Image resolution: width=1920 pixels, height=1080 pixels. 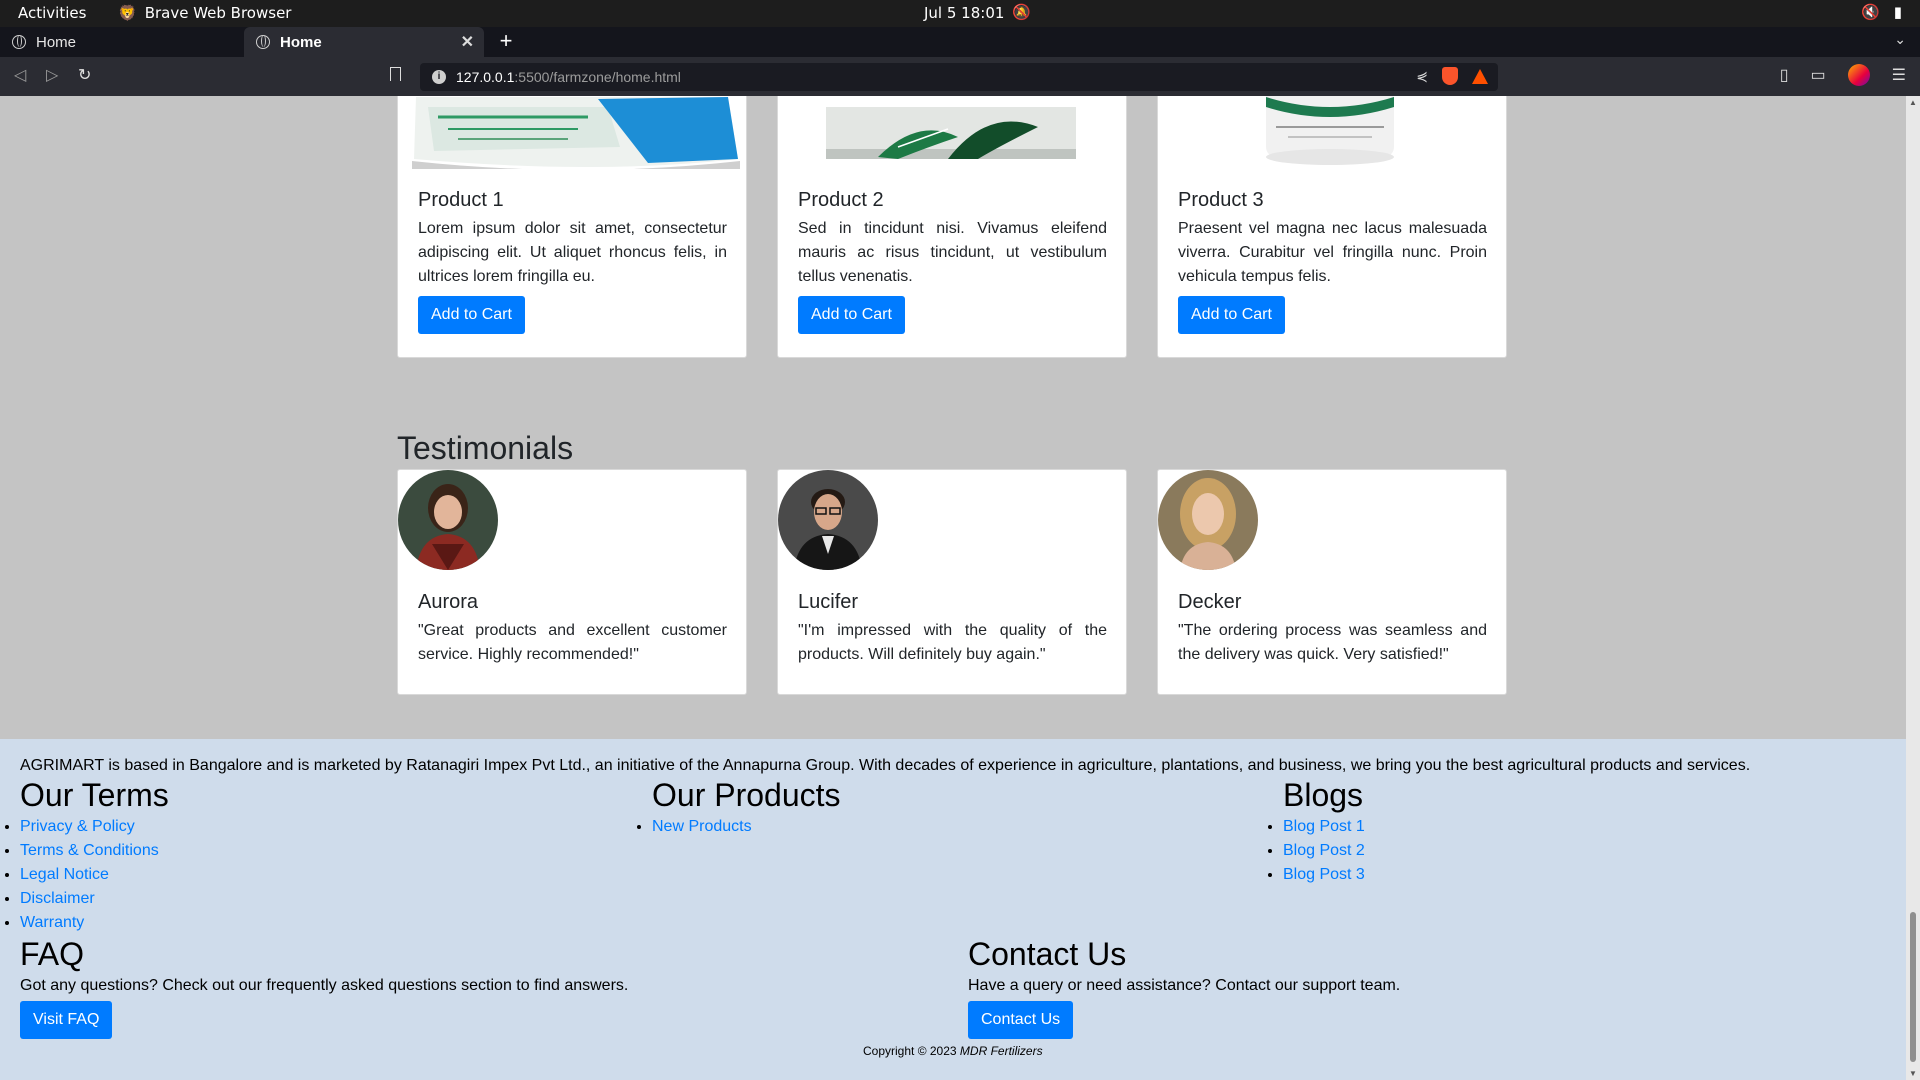 I want to click on notifications-muted-icon: 🔕, so click(x=1021, y=12).